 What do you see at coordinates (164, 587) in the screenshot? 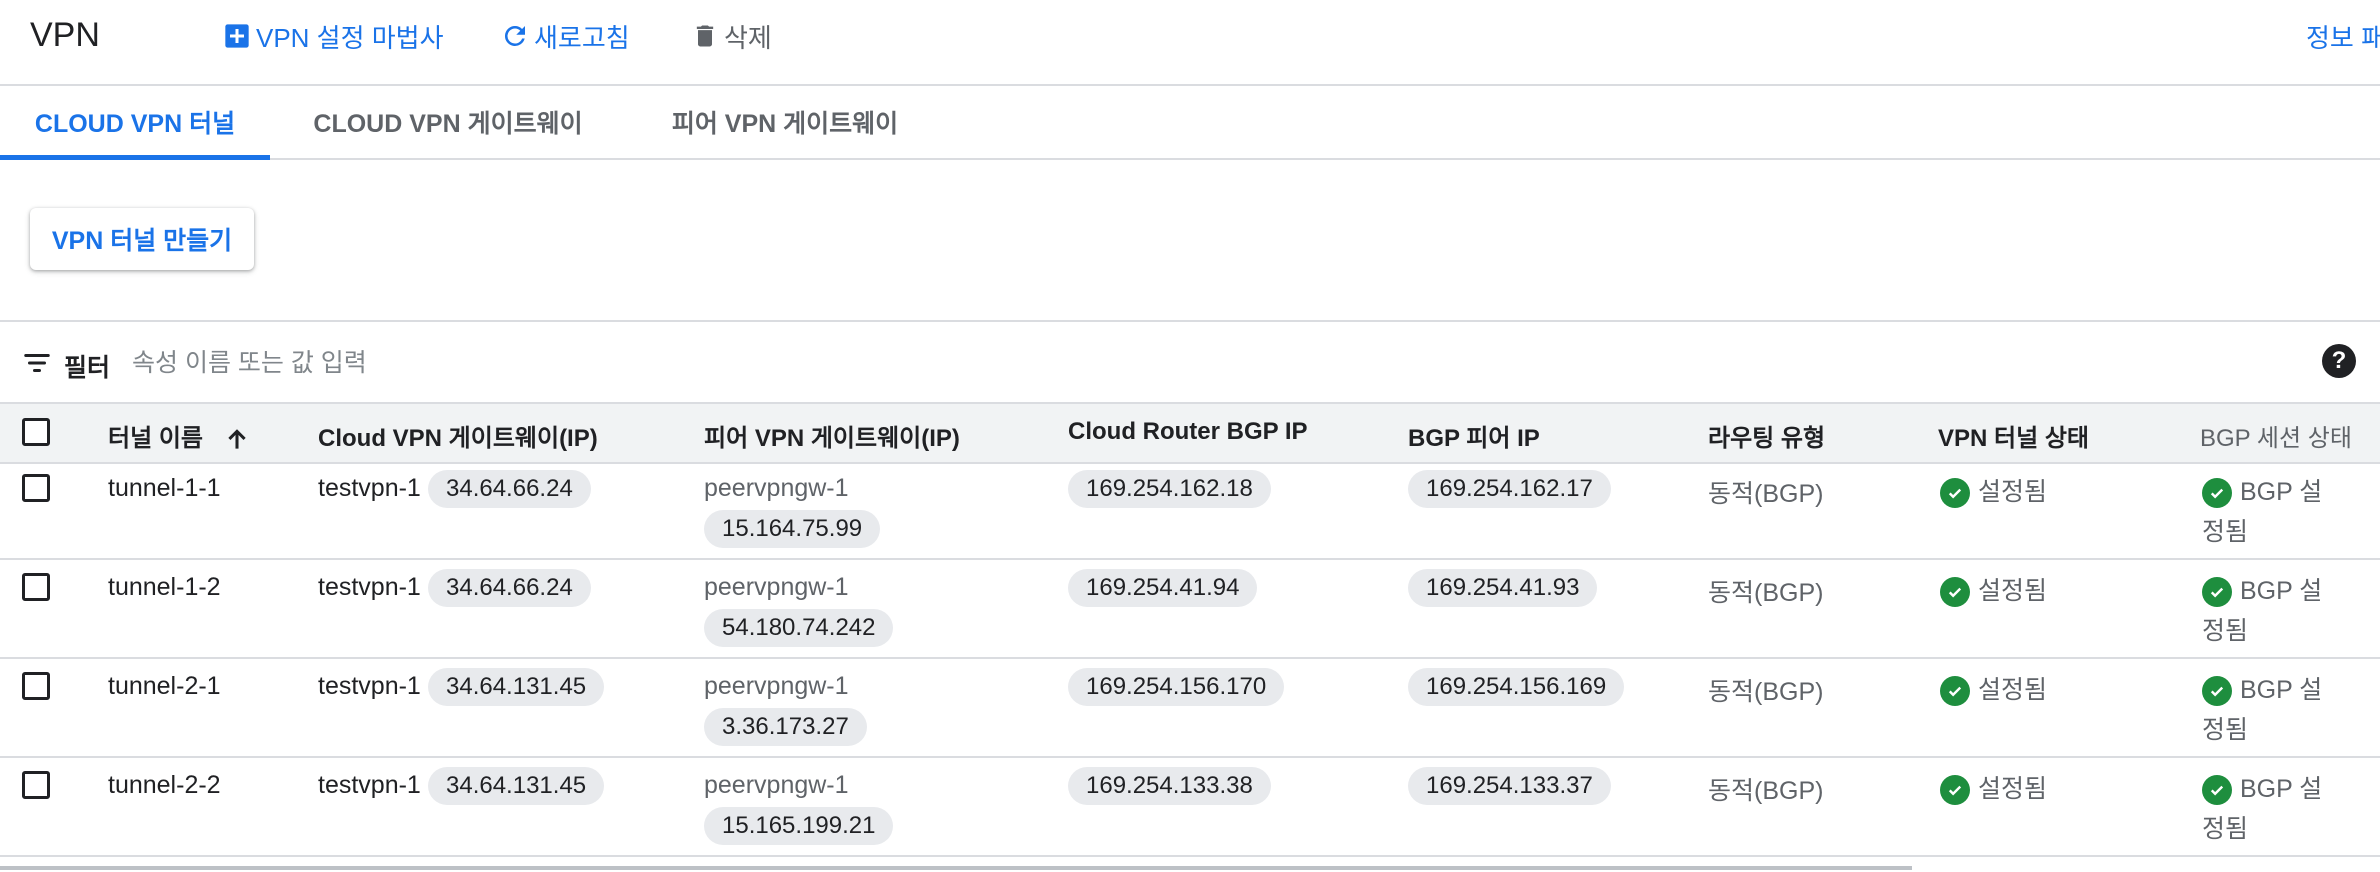
I see `tunnel-name: tunnel-1-2` at bounding box center [164, 587].